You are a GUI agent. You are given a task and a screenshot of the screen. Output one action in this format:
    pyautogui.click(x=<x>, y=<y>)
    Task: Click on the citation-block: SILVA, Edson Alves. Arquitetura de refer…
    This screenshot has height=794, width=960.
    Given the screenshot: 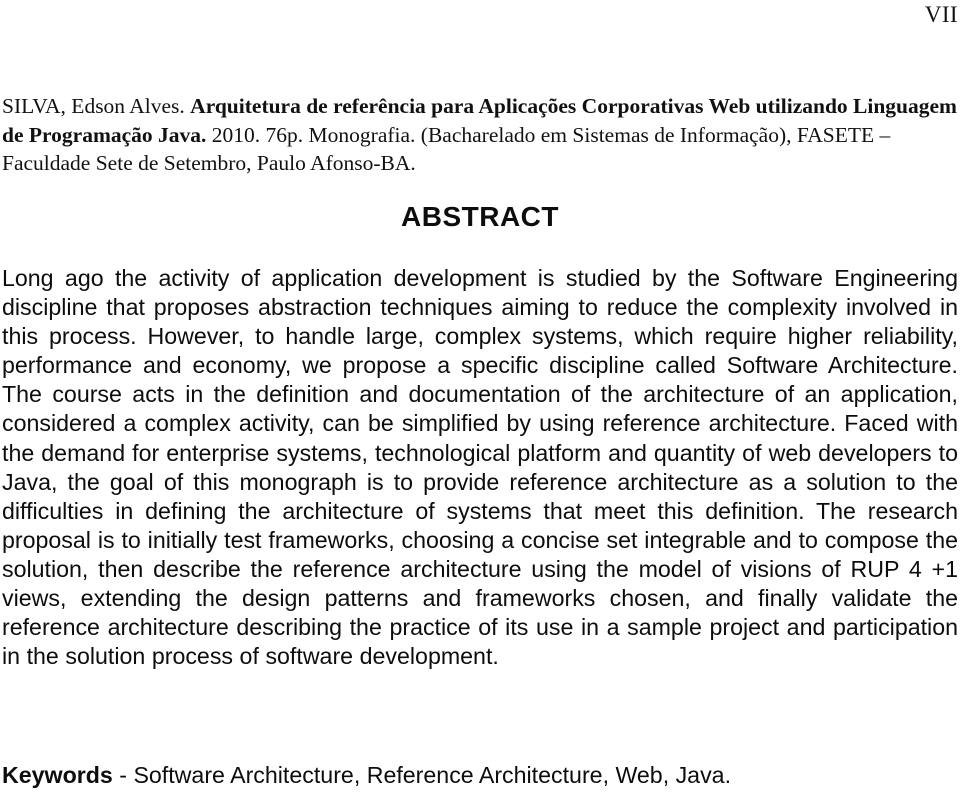 What is the action you would take?
    pyautogui.click(x=480, y=135)
    